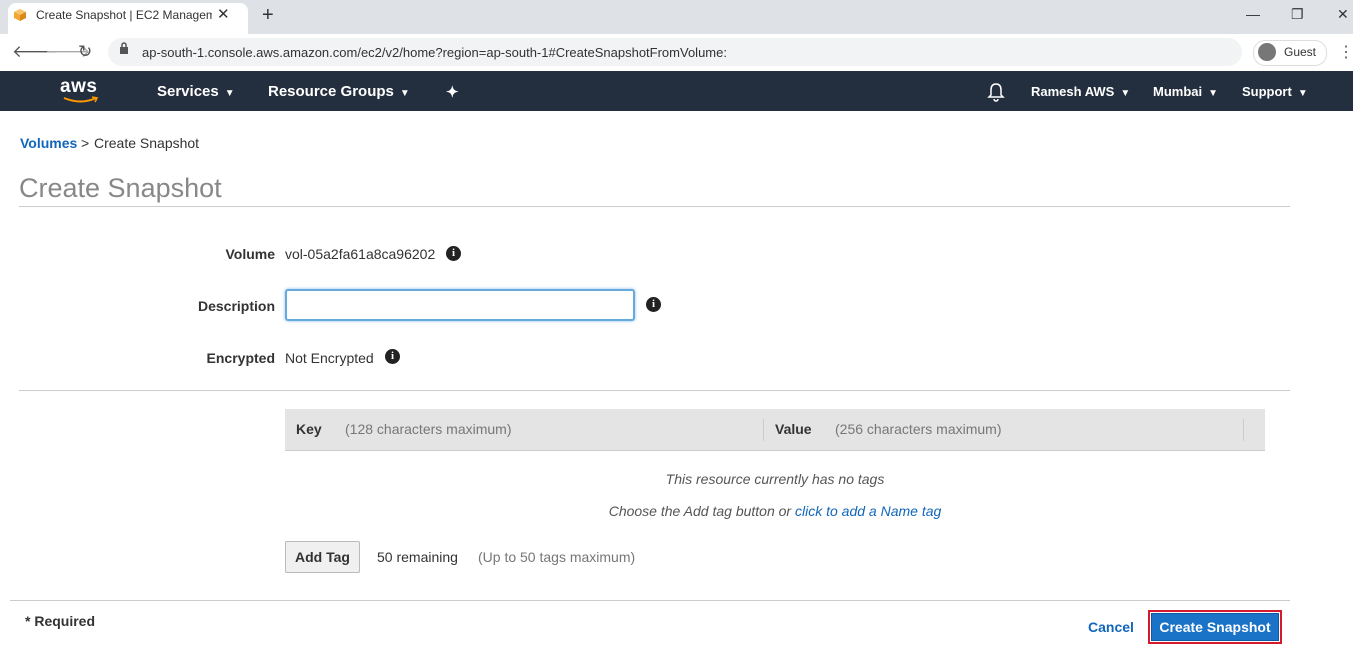  Describe the element at coordinates (996, 92) in the screenshot. I see `bell-icon` at that location.